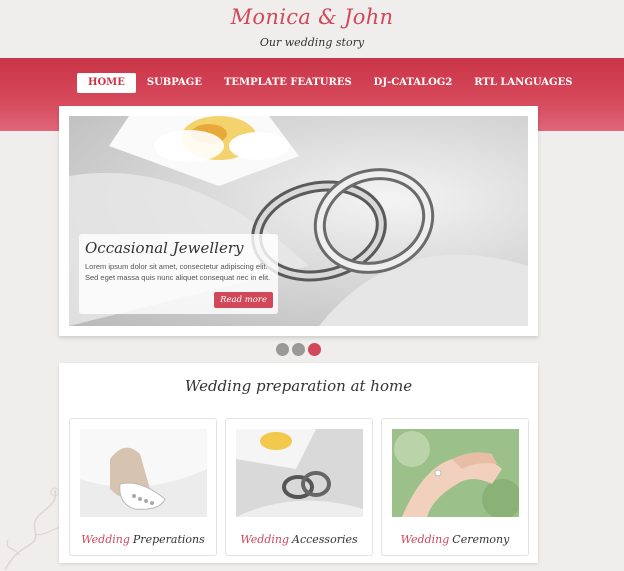  I want to click on site-header: Monica & John Our wedding story, so click(312, 29).